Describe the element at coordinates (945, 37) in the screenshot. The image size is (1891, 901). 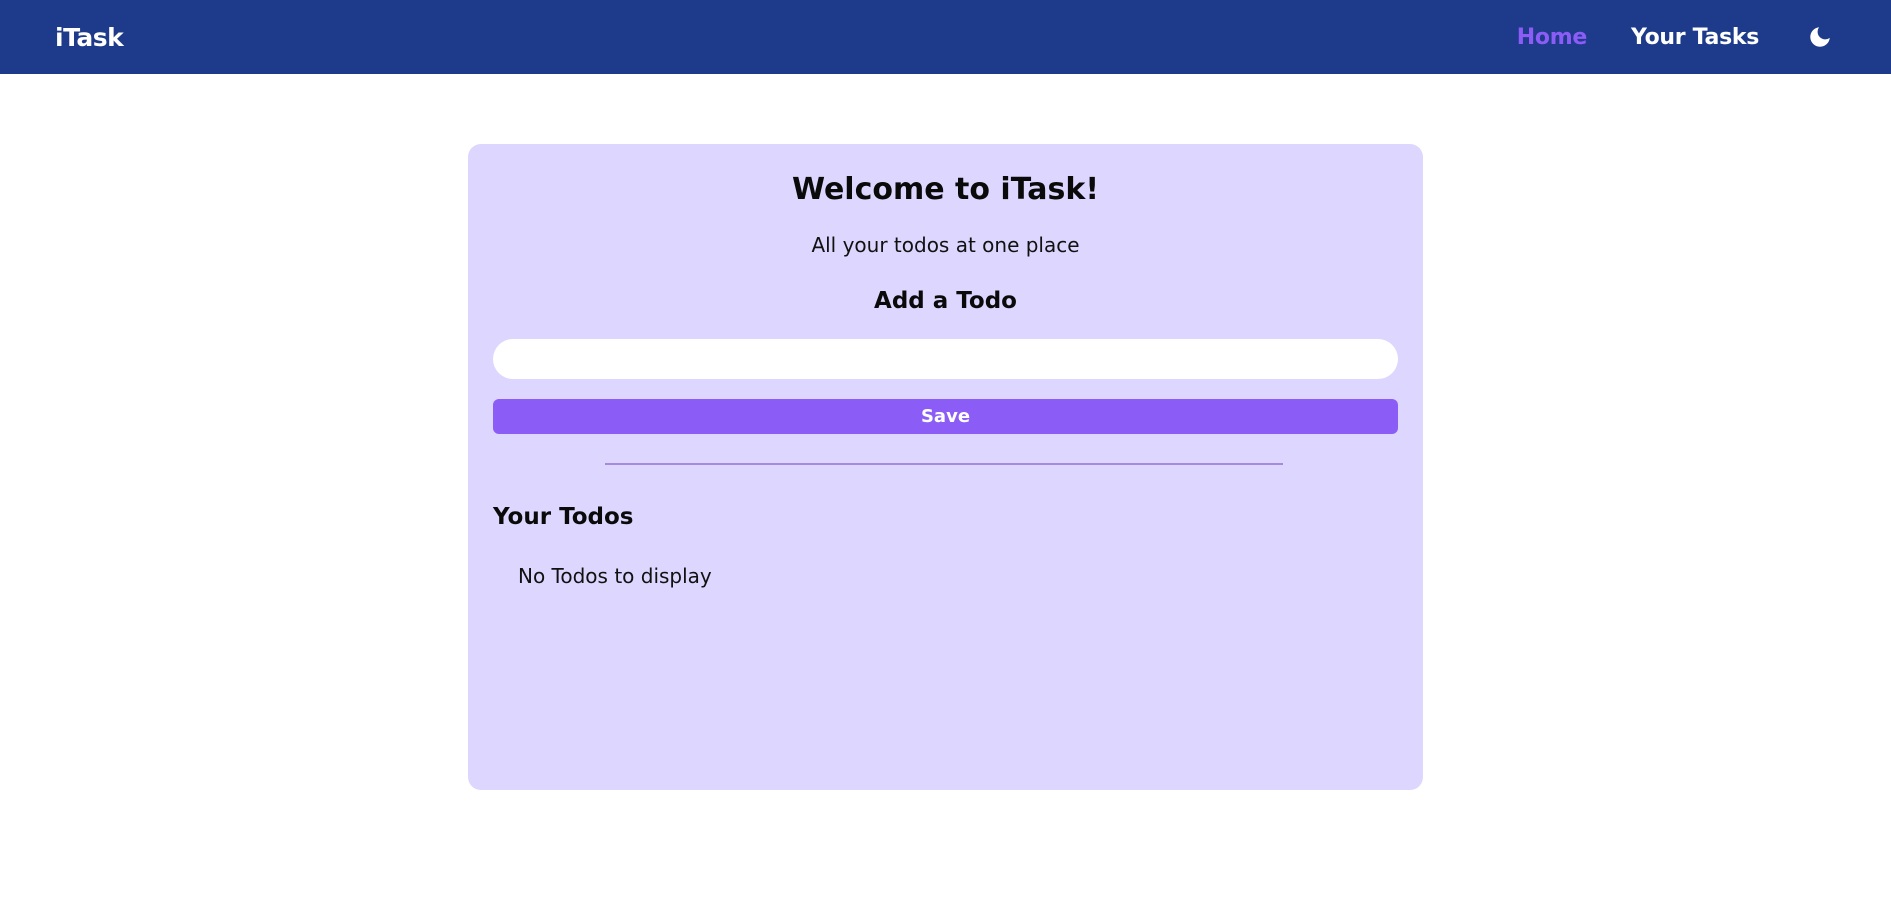
I see `navbar: iTask Home Your Tasks` at that location.